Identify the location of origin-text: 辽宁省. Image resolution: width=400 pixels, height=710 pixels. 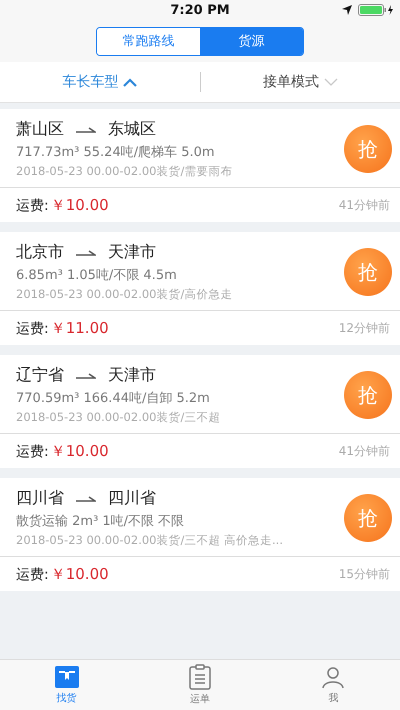
(40, 375).